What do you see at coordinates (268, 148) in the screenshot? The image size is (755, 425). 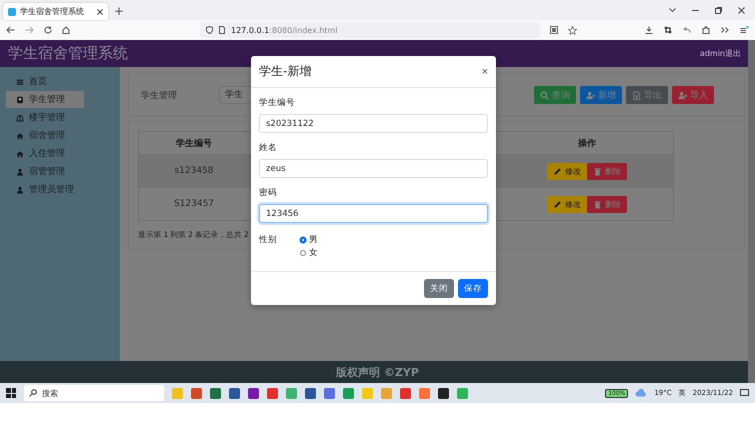 I see `field-label: 姓名` at bounding box center [268, 148].